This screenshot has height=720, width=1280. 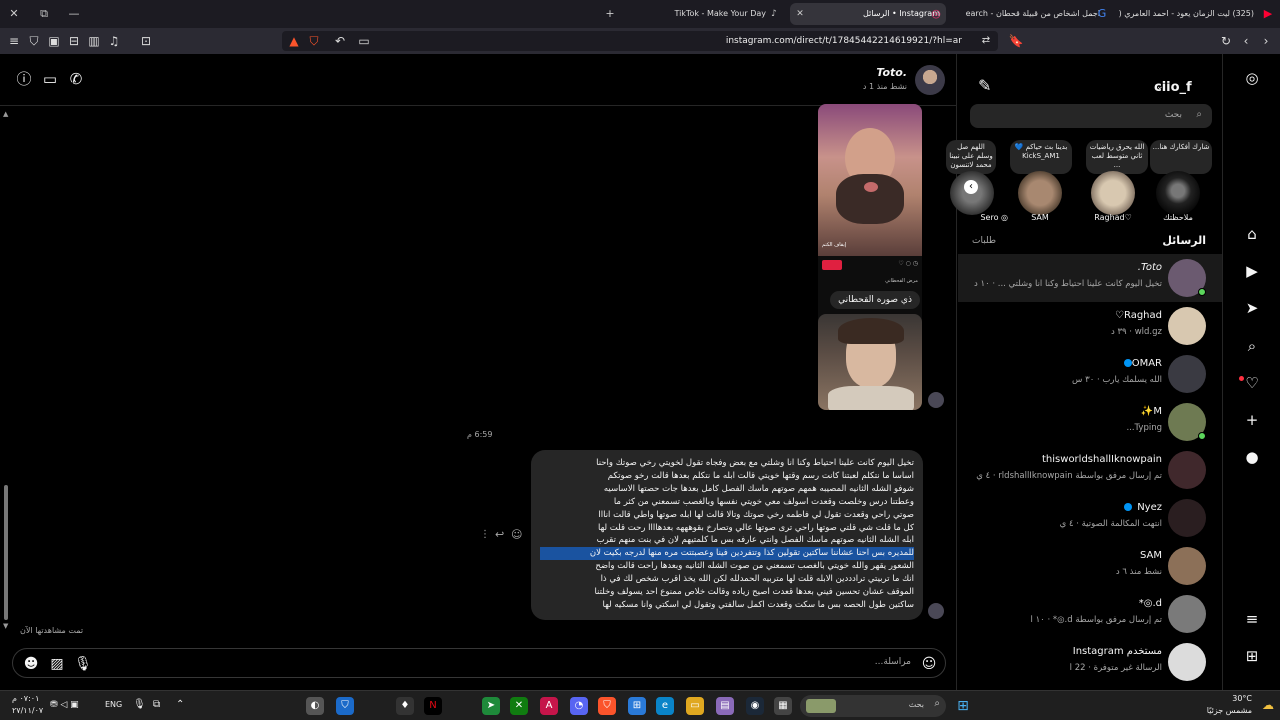 What do you see at coordinates (834, 245) in the screenshot?
I see `unmute-label: إيقاف الكتم` at bounding box center [834, 245].